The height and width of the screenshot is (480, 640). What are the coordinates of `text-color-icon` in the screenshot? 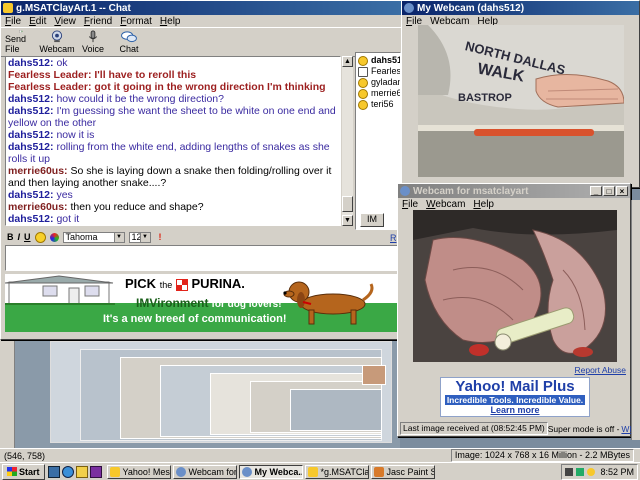 It's located at (54, 237).